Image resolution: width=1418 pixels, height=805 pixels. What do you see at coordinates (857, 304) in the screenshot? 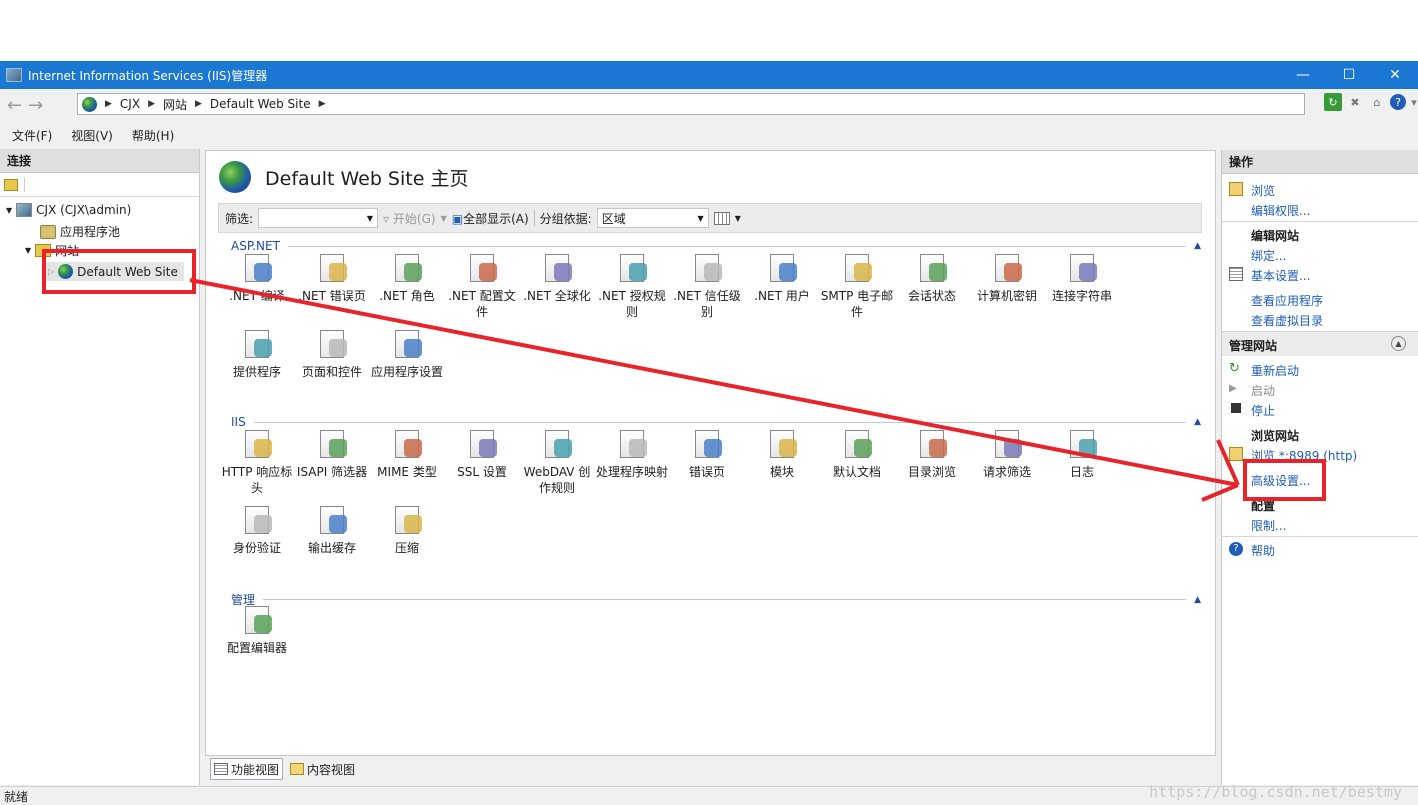
I see `feature-label: SMTP 电子邮件` at bounding box center [857, 304].